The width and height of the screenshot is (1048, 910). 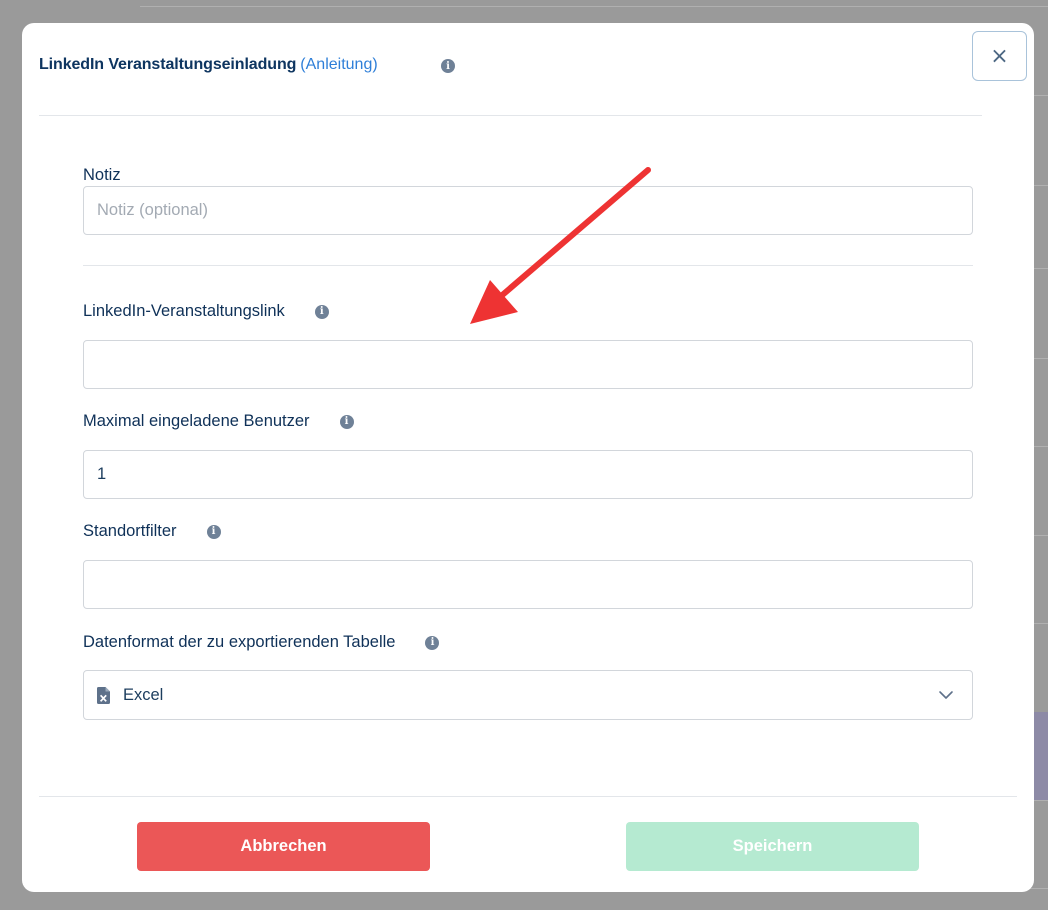 I want to click on backdrop-accent, so click(x=1041, y=756).